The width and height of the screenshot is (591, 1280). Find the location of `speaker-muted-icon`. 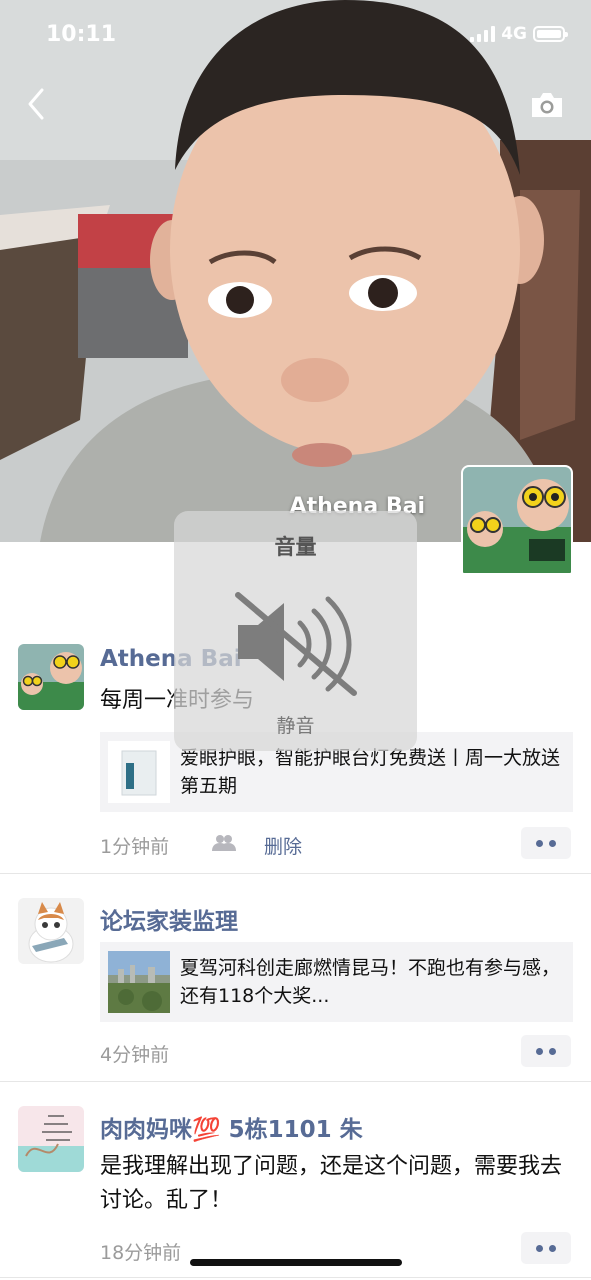

speaker-muted-icon is located at coordinates (296, 644).